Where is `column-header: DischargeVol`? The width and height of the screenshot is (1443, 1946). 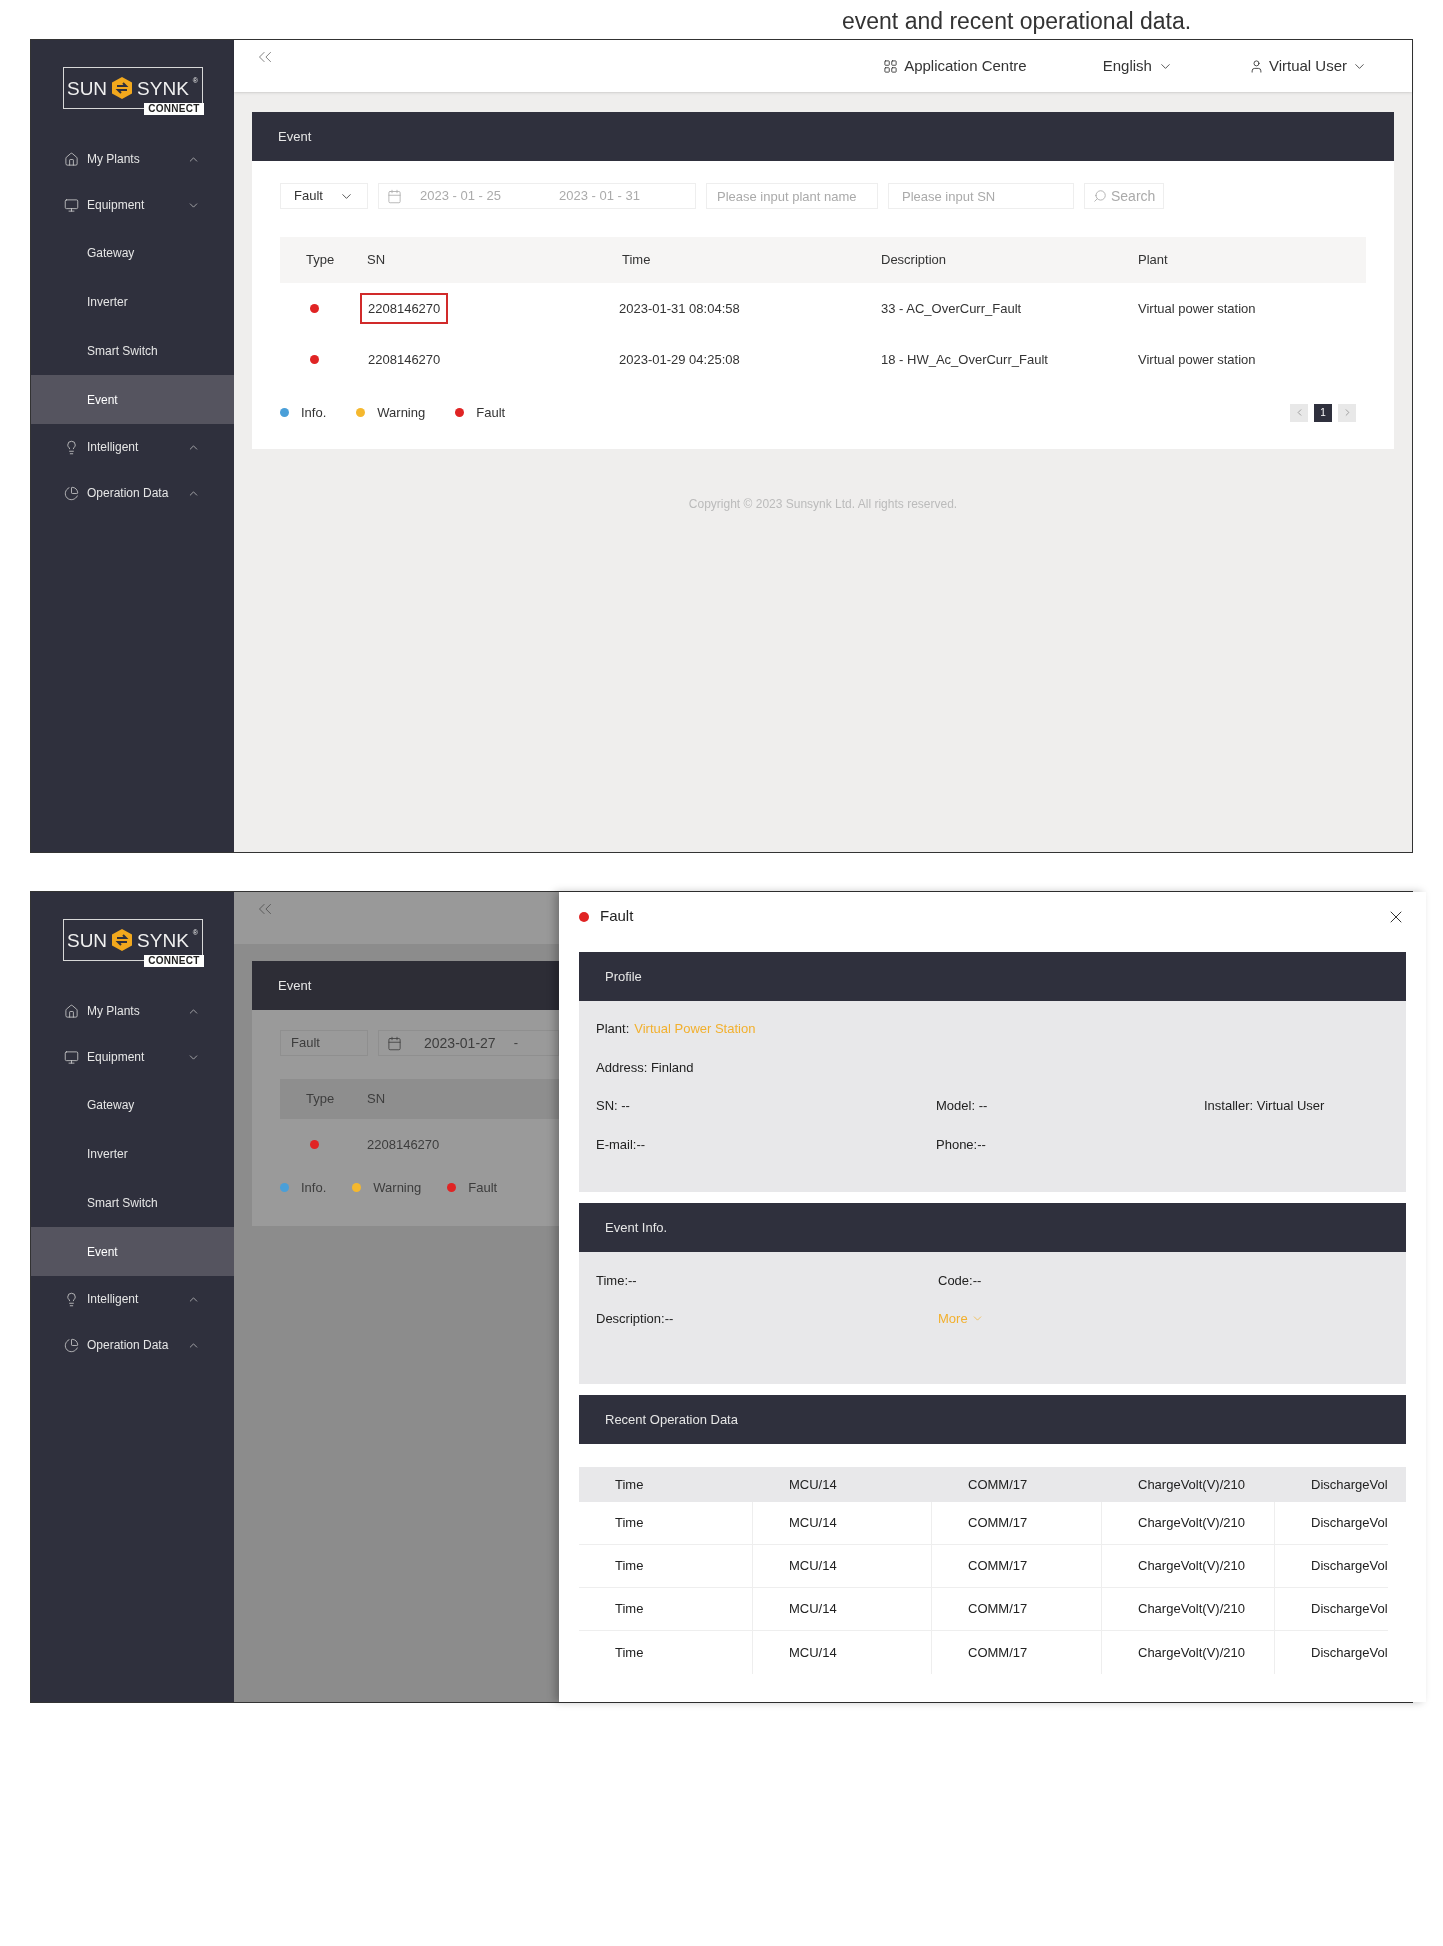
column-header: DischargeVol is located at coordinates (1349, 1484).